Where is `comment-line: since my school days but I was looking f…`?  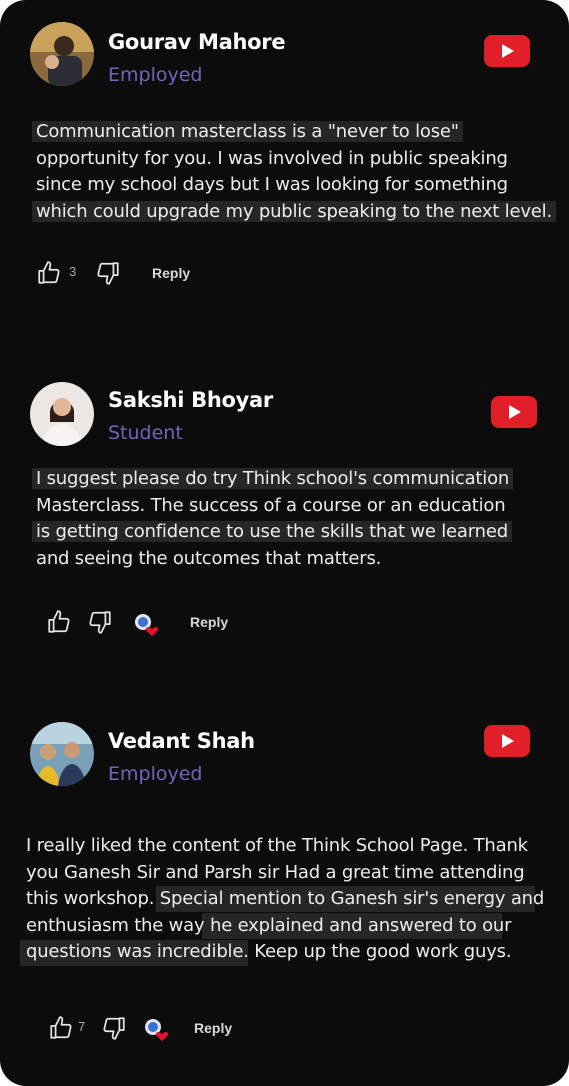 comment-line: since my school days but I was looking f… is located at coordinates (272, 184).